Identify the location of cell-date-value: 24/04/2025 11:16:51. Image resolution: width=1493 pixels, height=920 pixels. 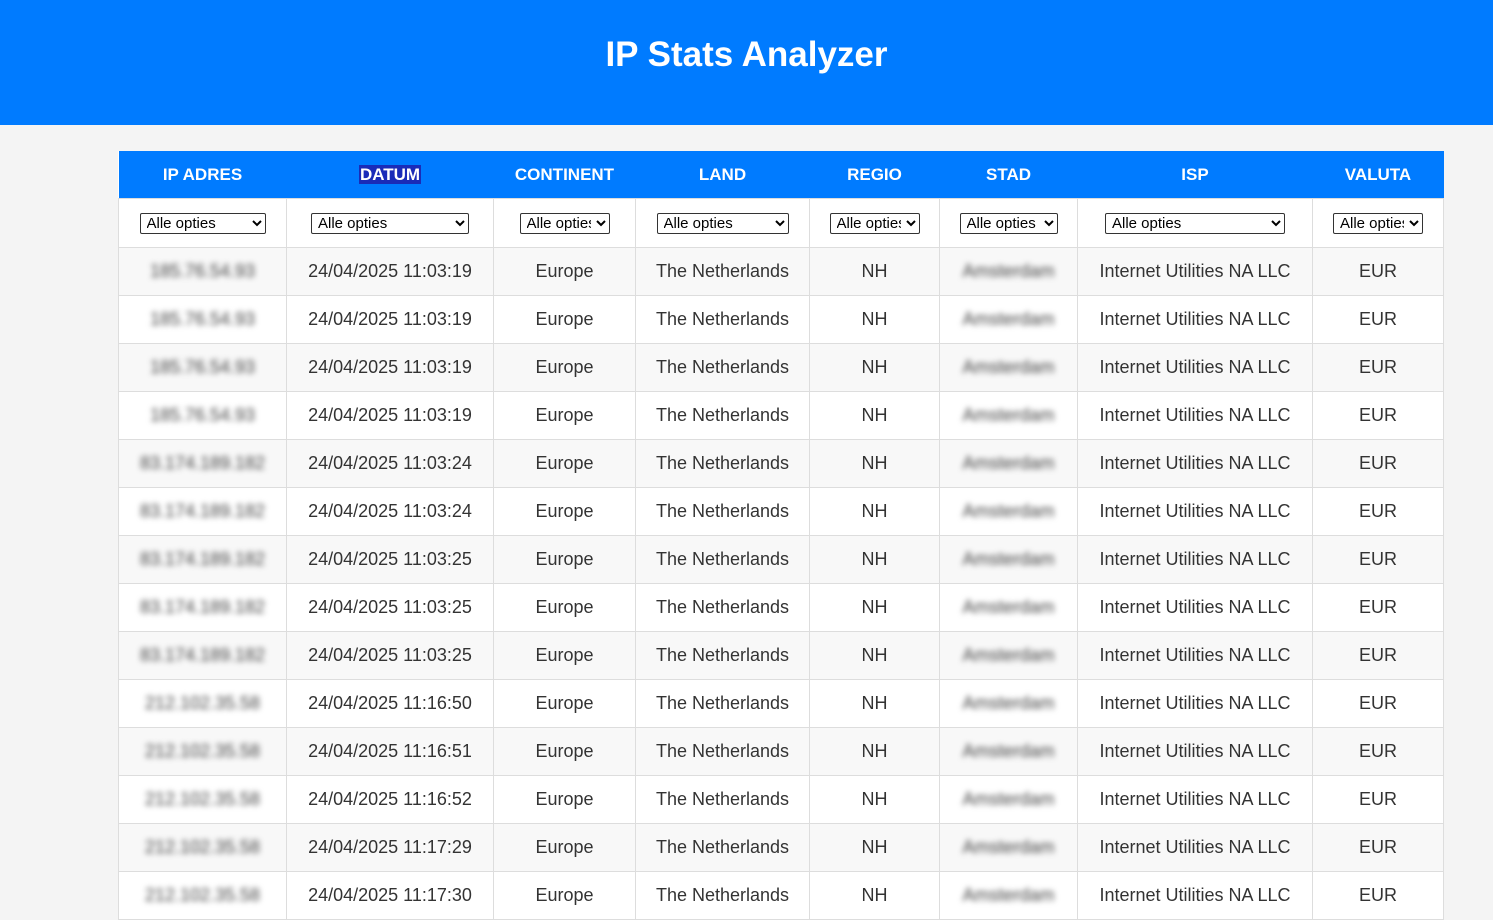
(390, 751).